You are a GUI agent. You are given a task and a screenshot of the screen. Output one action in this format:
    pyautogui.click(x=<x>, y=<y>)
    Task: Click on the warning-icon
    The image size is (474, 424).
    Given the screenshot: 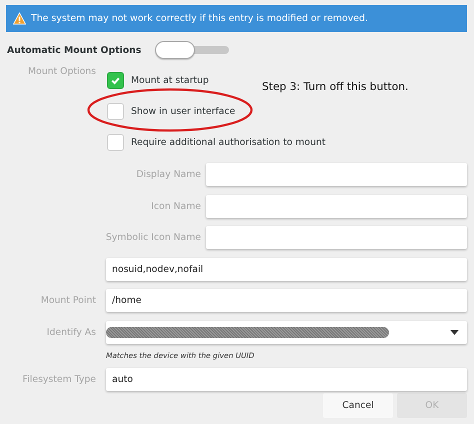 What is the action you would take?
    pyautogui.click(x=19, y=18)
    